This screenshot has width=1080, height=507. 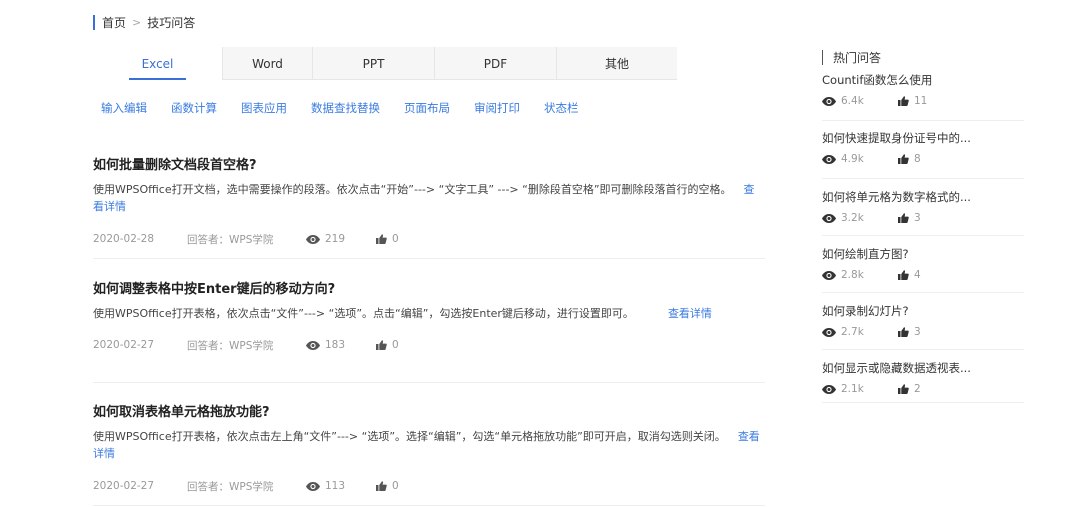 What do you see at coordinates (617, 63) in the screenshot?
I see `tab-other: 其他` at bounding box center [617, 63].